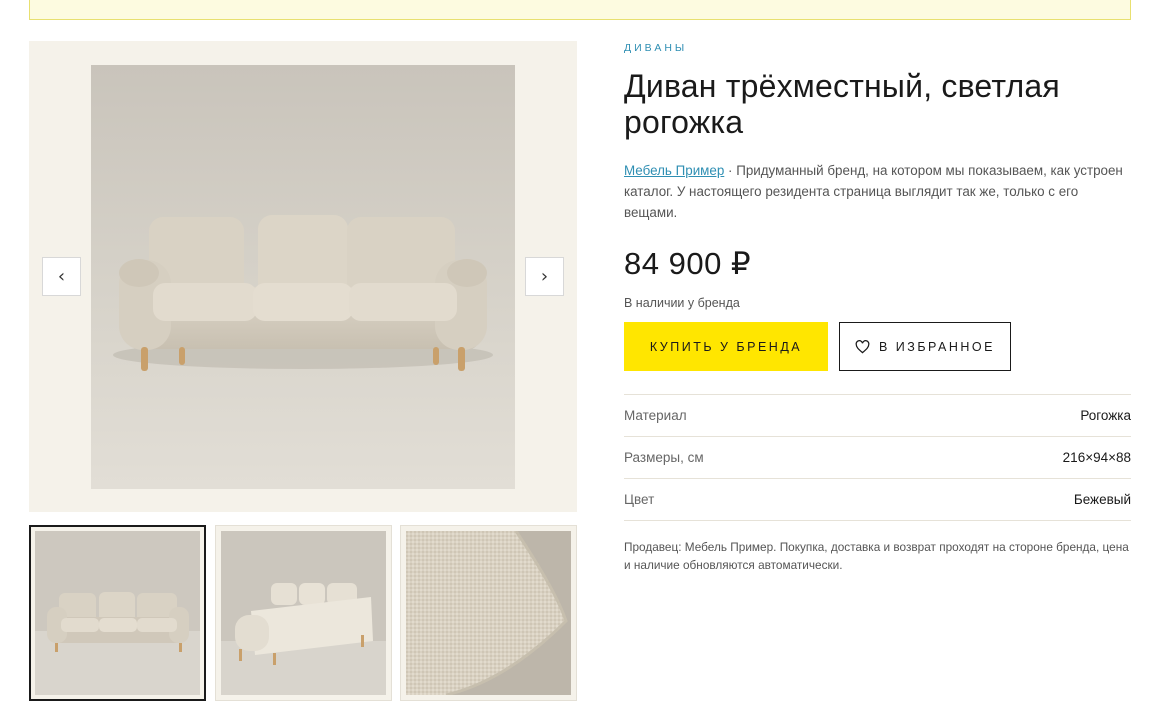 This screenshot has width=1160, height=716. Describe the element at coordinates (688, 263) in the screenshot. I see `product-price: 84 900 ₽` at that location.